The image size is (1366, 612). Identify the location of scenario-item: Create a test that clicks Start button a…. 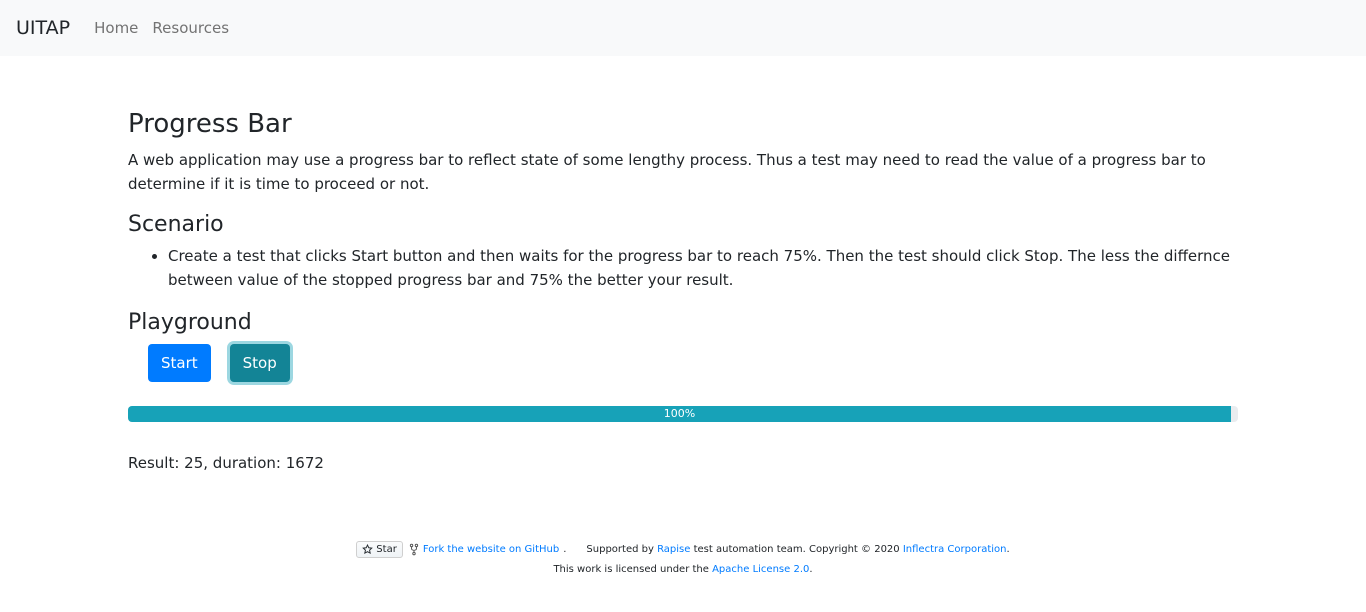
(703, 268).